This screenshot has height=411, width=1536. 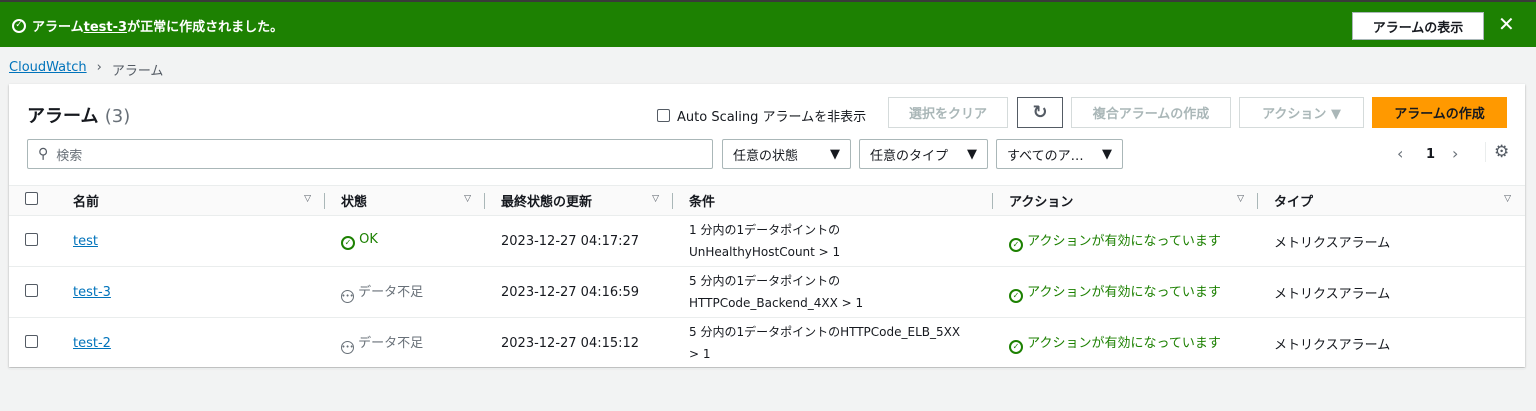 I want to click on search-placeholder: 検索, so click(x=69, y=156).